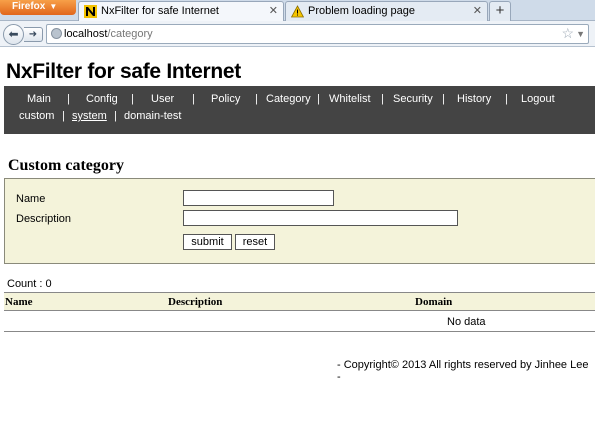  I want to click on menu-item-whitelist: Whitelist, so click(350, 99).